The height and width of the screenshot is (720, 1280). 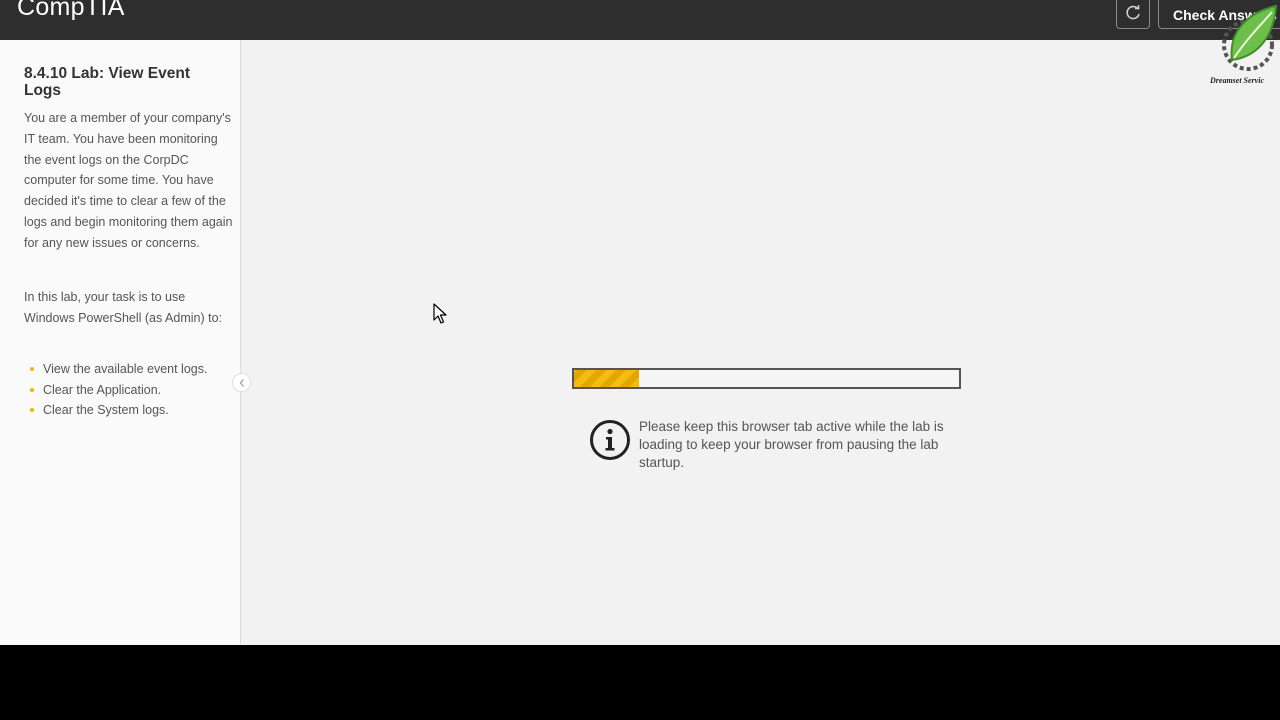 I want to click on loading-progress-bar, so click(x=766, y=378).